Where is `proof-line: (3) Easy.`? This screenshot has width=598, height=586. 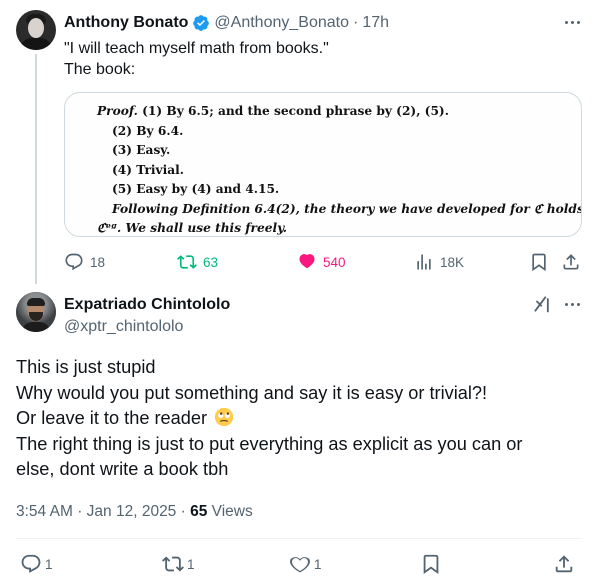 proof-line: (3) Easy. is located at coordinates (141, 150).